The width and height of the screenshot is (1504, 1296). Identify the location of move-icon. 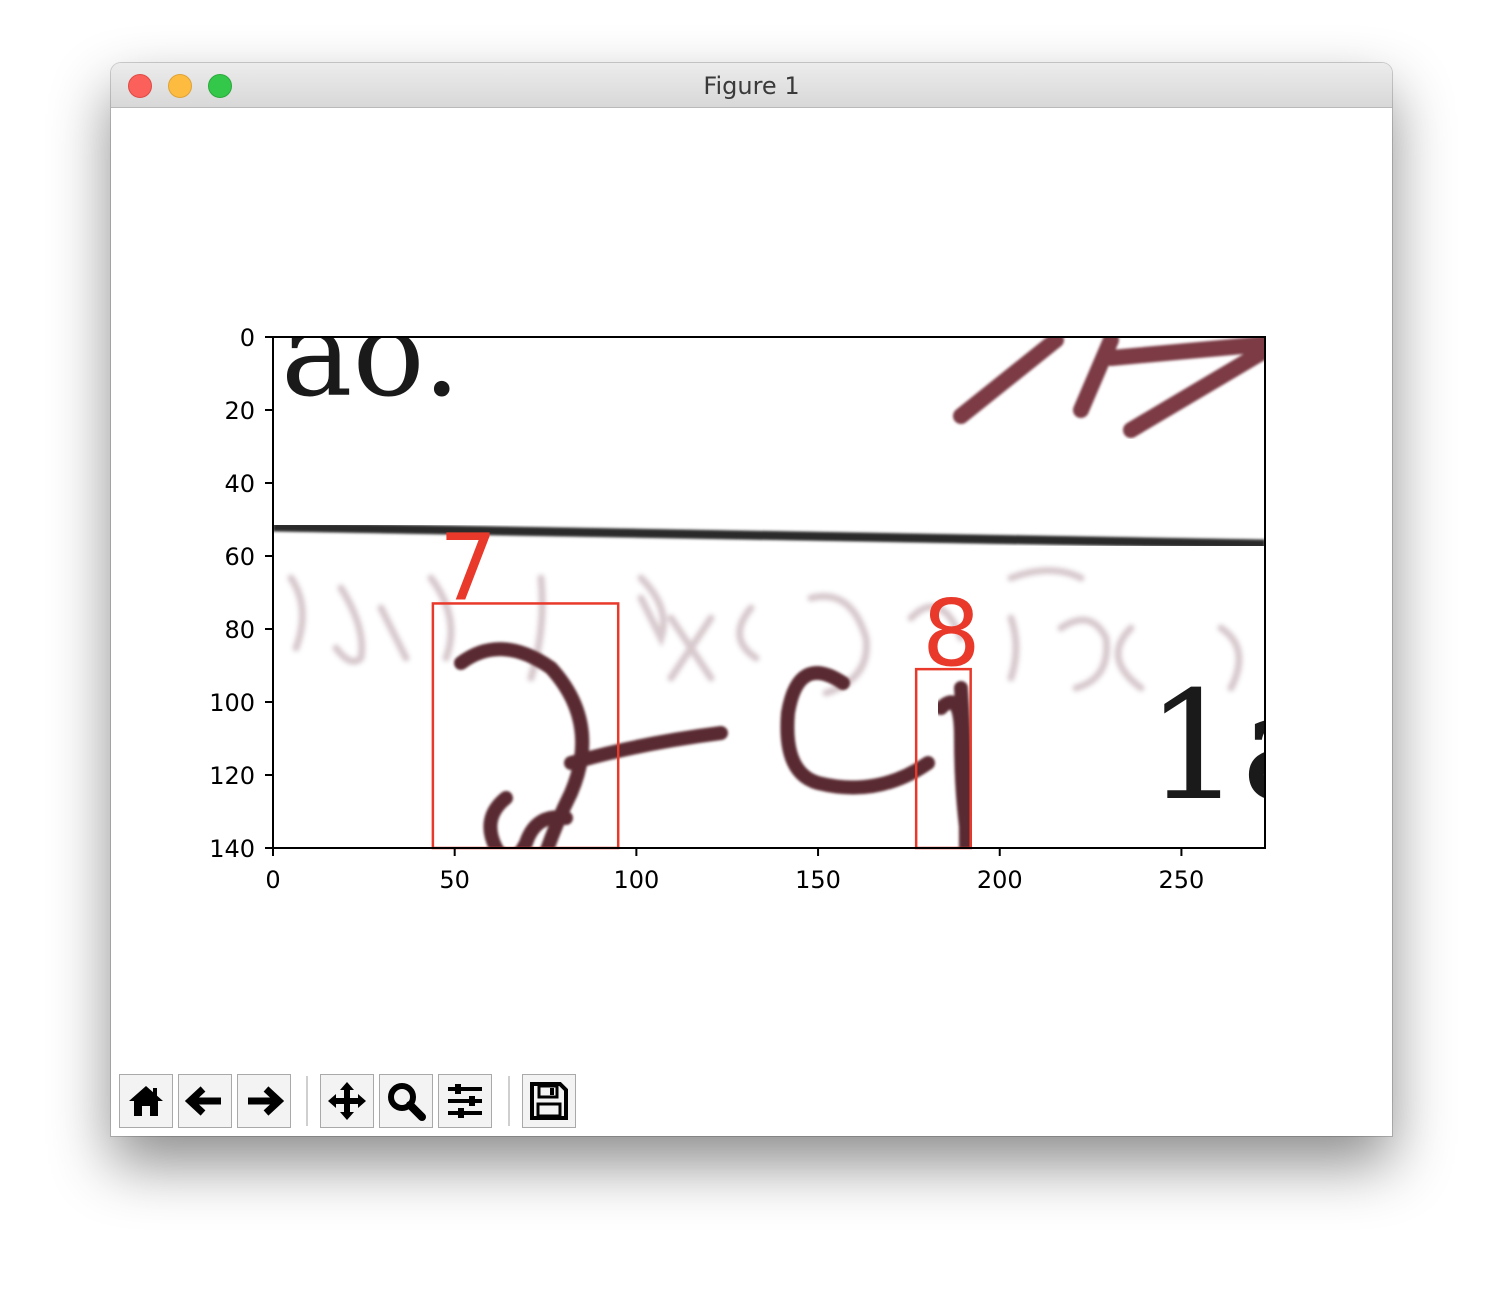
(347, 1101).